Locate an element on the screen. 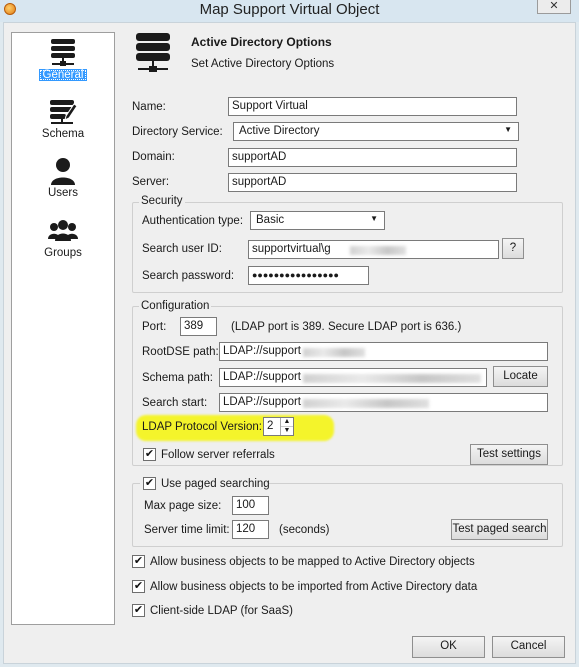 This screenshot has width=579, height=667. nav-label-schema: Schema is located at coordinates (63, 134).